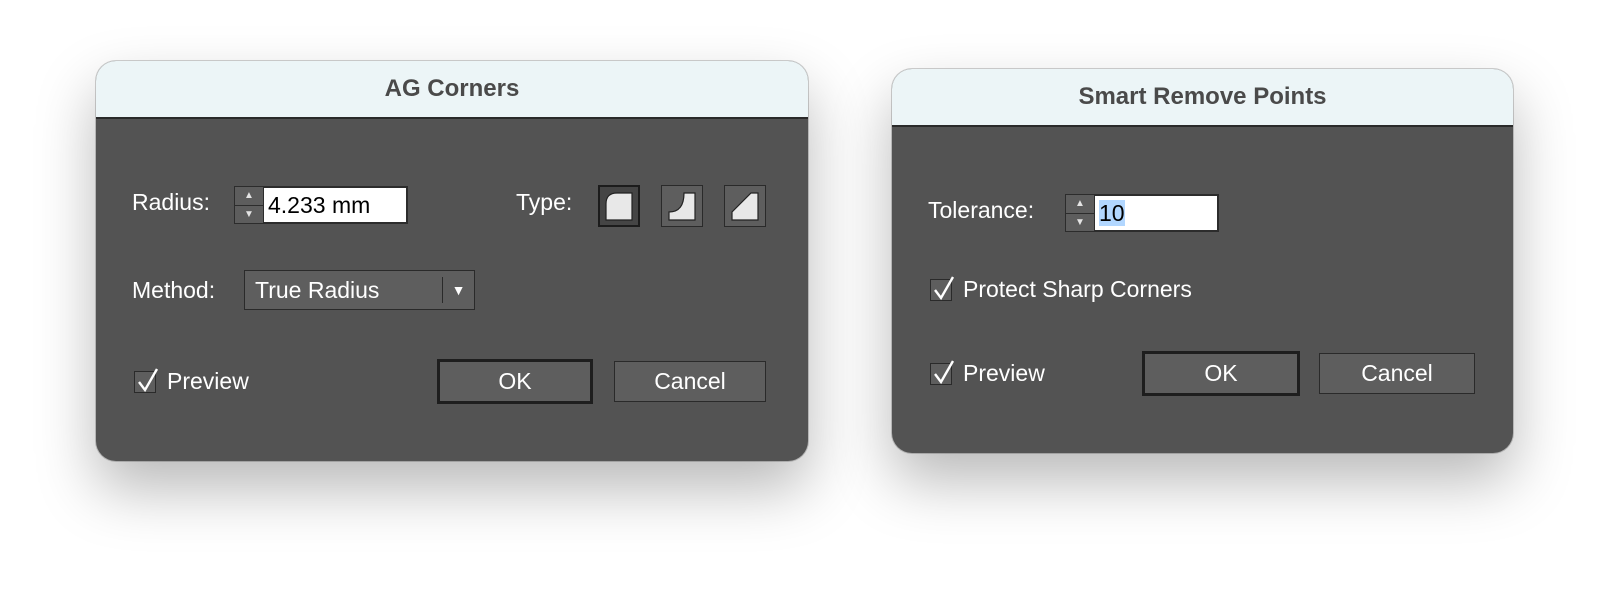  I want to click on tolerance-label: Tolerance:, so click(981, 210).